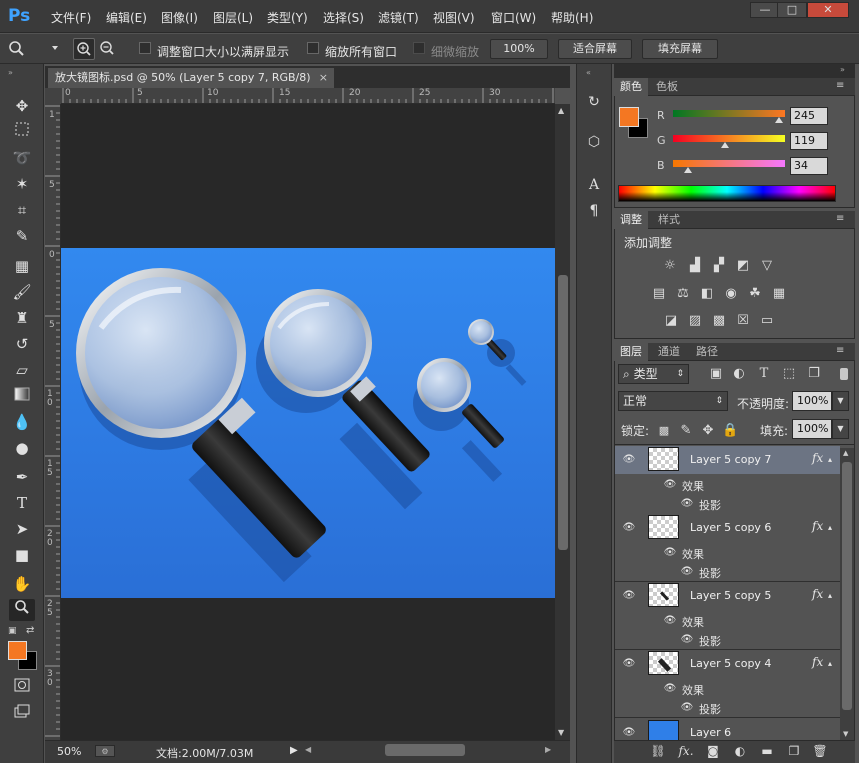 The image size is (859, 763). Describe the element at coordinates (287, 17) in the screenshot. I see `menu-type: 类型(Y)` at that location.